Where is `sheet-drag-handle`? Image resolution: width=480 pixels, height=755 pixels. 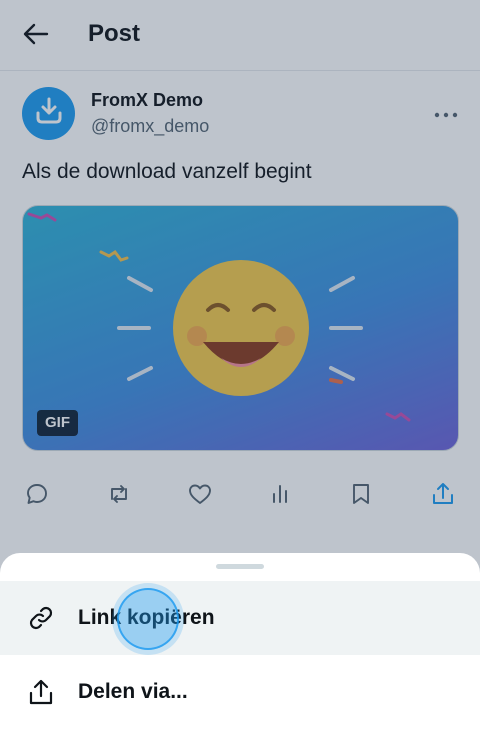 sheet-drag-handle is located at coordinates (240, 566).